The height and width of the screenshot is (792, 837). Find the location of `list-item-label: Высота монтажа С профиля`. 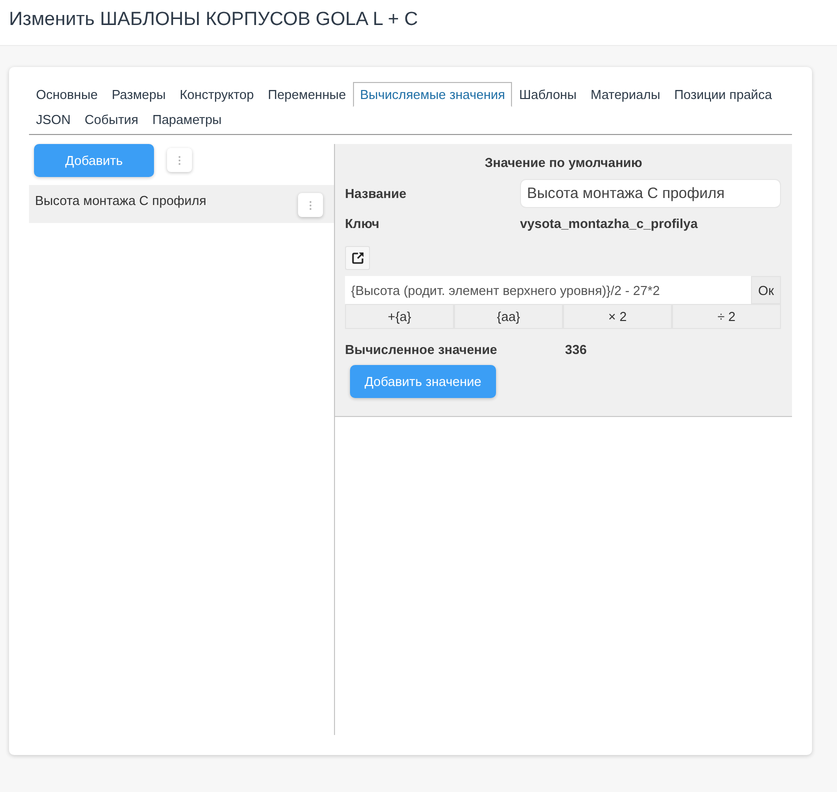

list-item-label: Высота монтажа С профиля is located at coordinates (120, 200).